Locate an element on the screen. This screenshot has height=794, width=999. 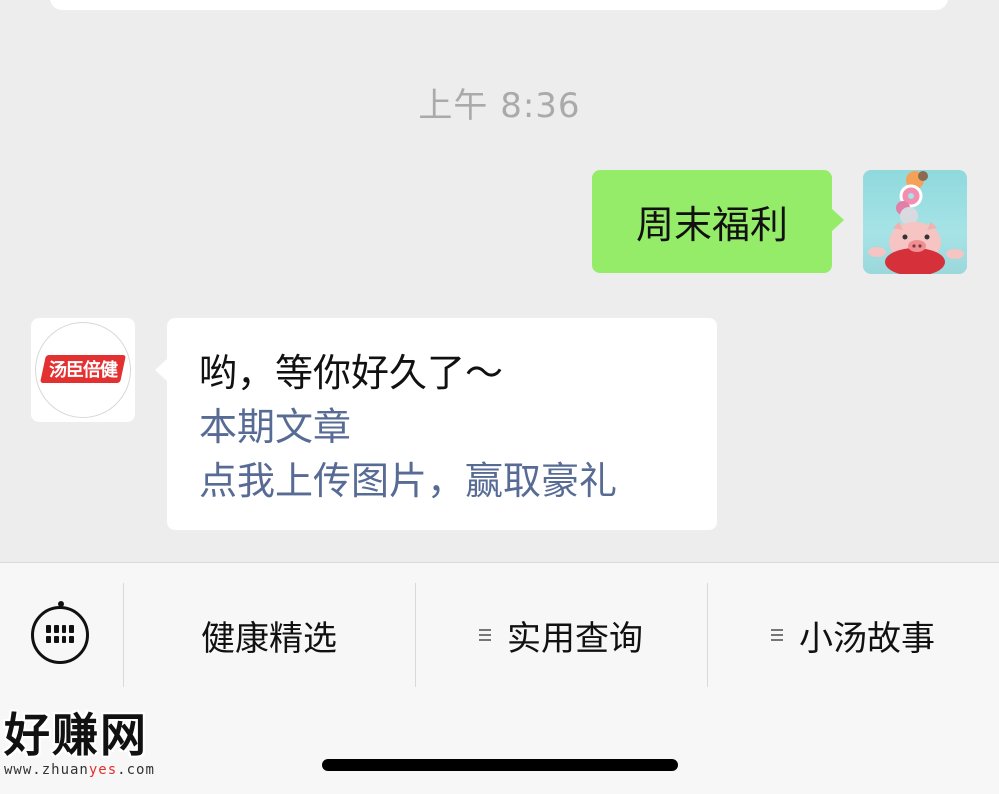
brand-logo-text: 汤臣倍健 is located at coordinates (83, 370).